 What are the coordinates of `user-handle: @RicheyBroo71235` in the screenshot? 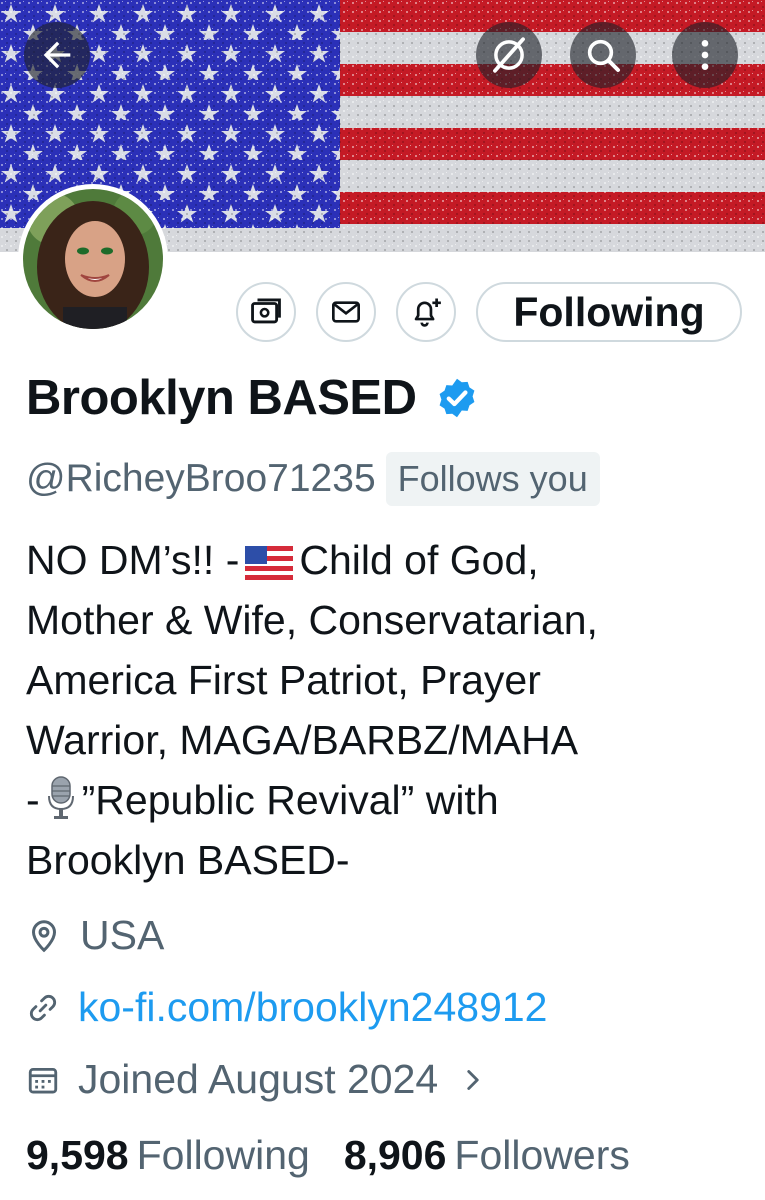 It's located at (201, 478).